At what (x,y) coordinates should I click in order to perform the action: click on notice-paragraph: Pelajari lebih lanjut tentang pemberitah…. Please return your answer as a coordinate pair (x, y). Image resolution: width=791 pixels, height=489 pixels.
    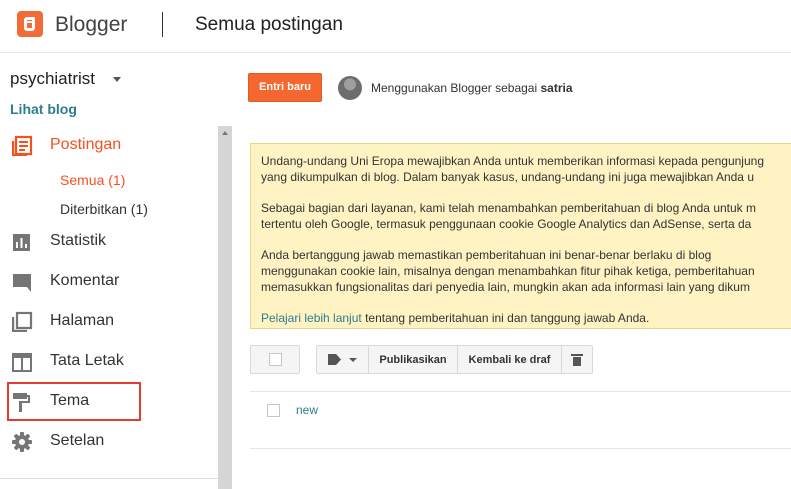
    Looking at the image, I should click on (526, 318).